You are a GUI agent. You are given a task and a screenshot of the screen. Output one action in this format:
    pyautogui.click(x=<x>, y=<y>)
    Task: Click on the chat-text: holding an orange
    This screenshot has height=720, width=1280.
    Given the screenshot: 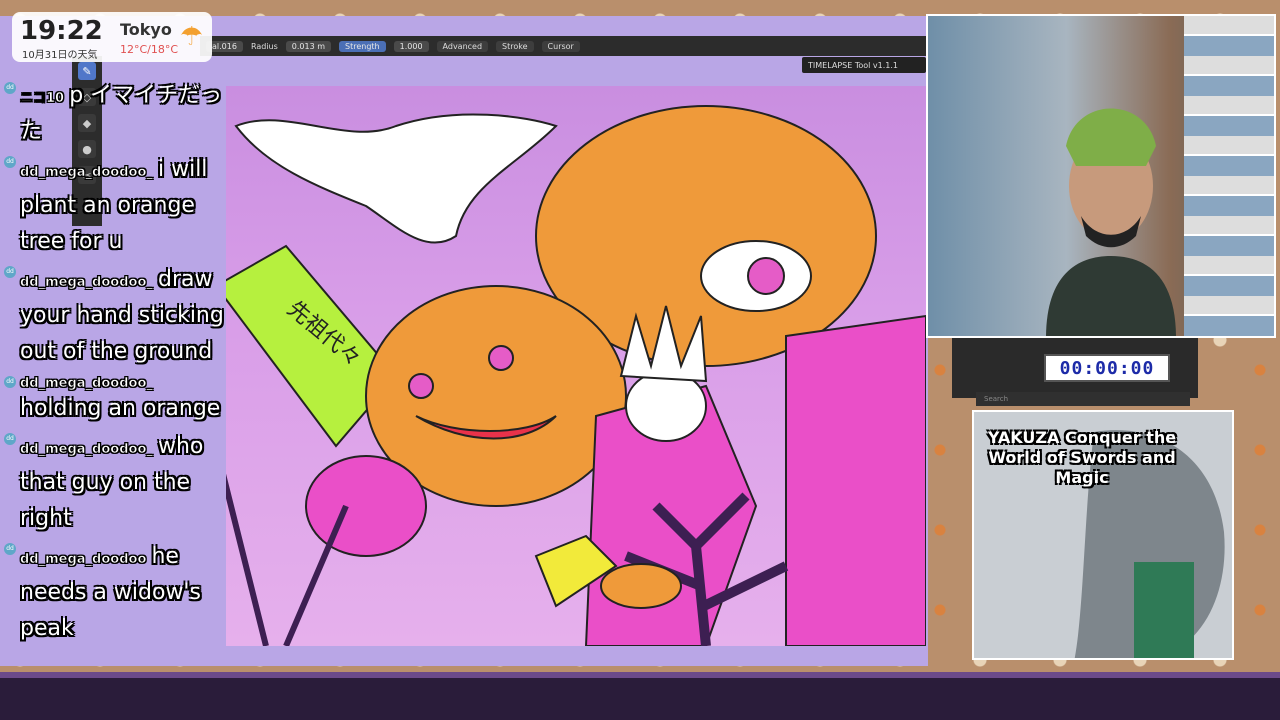 What is the action you would take?
    pyautogui.click(x=120, y=408)
    